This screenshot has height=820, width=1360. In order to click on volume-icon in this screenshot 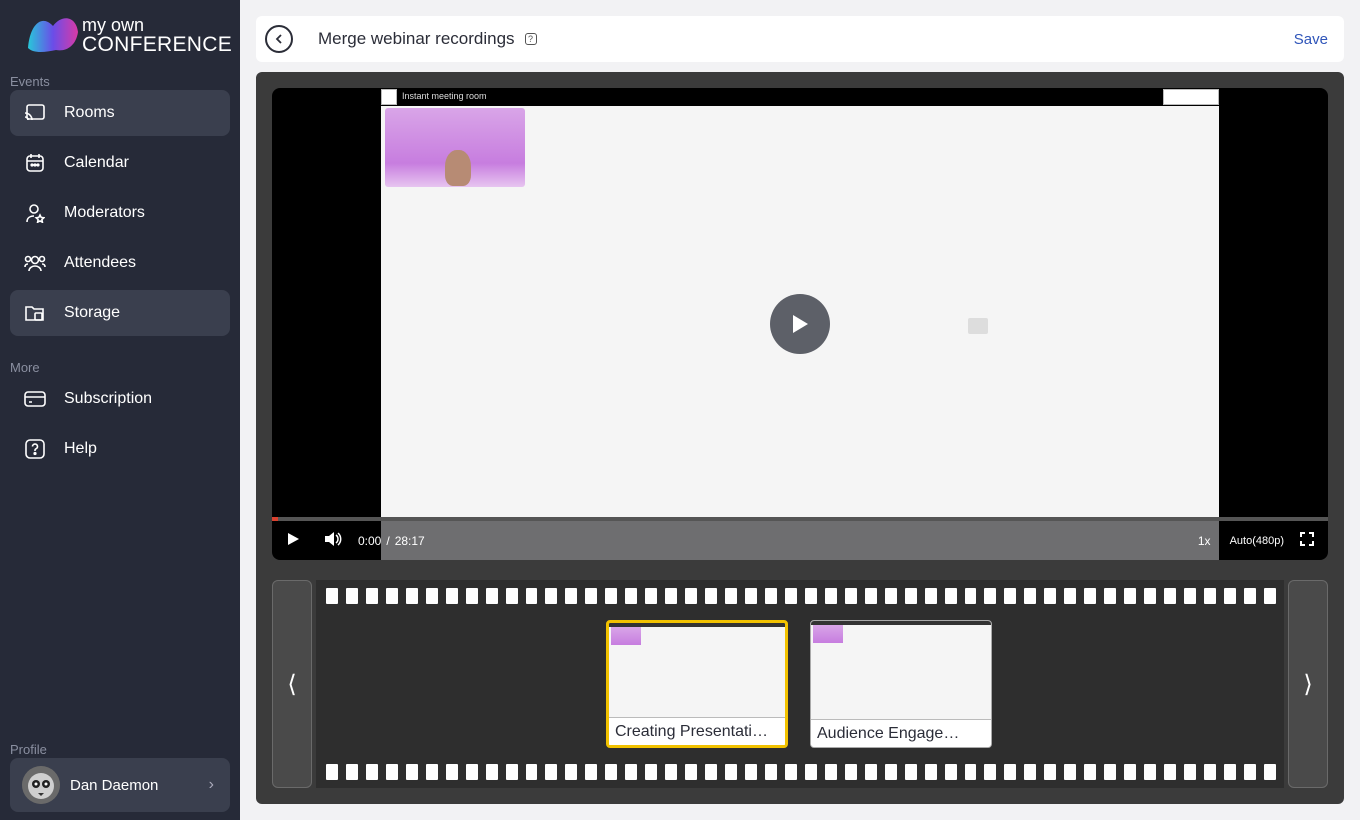, I will do `click(333, 539)`.